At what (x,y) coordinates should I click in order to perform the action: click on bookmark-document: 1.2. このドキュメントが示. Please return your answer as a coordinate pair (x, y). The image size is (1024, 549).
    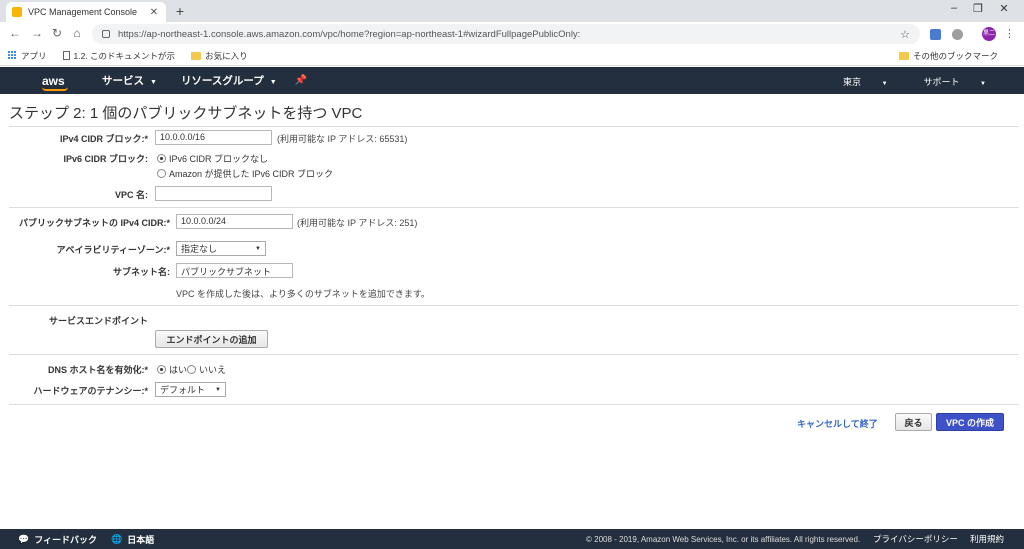
    Looking at the image, I should click on (119, 56).